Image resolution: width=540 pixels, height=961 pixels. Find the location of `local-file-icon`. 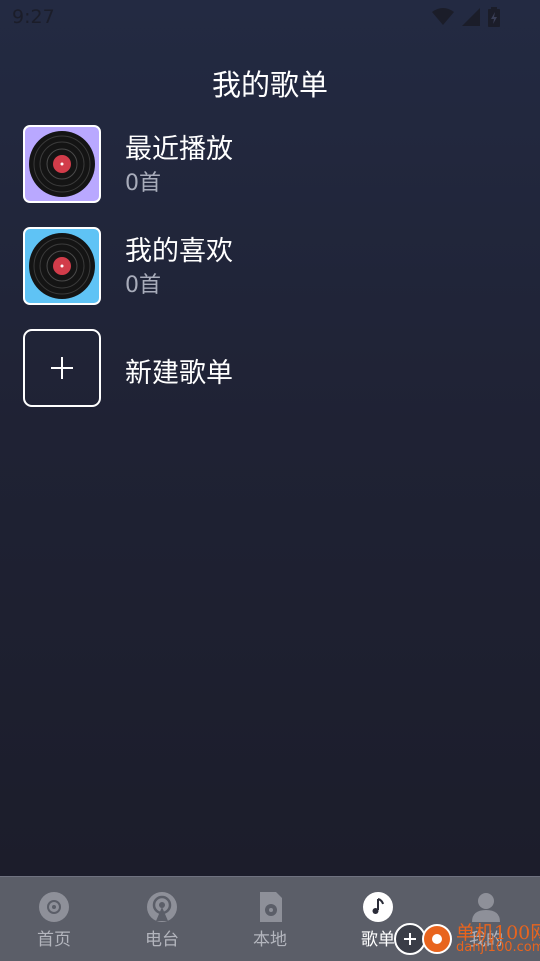

local-file-icon is located at coordinates (271, 907).